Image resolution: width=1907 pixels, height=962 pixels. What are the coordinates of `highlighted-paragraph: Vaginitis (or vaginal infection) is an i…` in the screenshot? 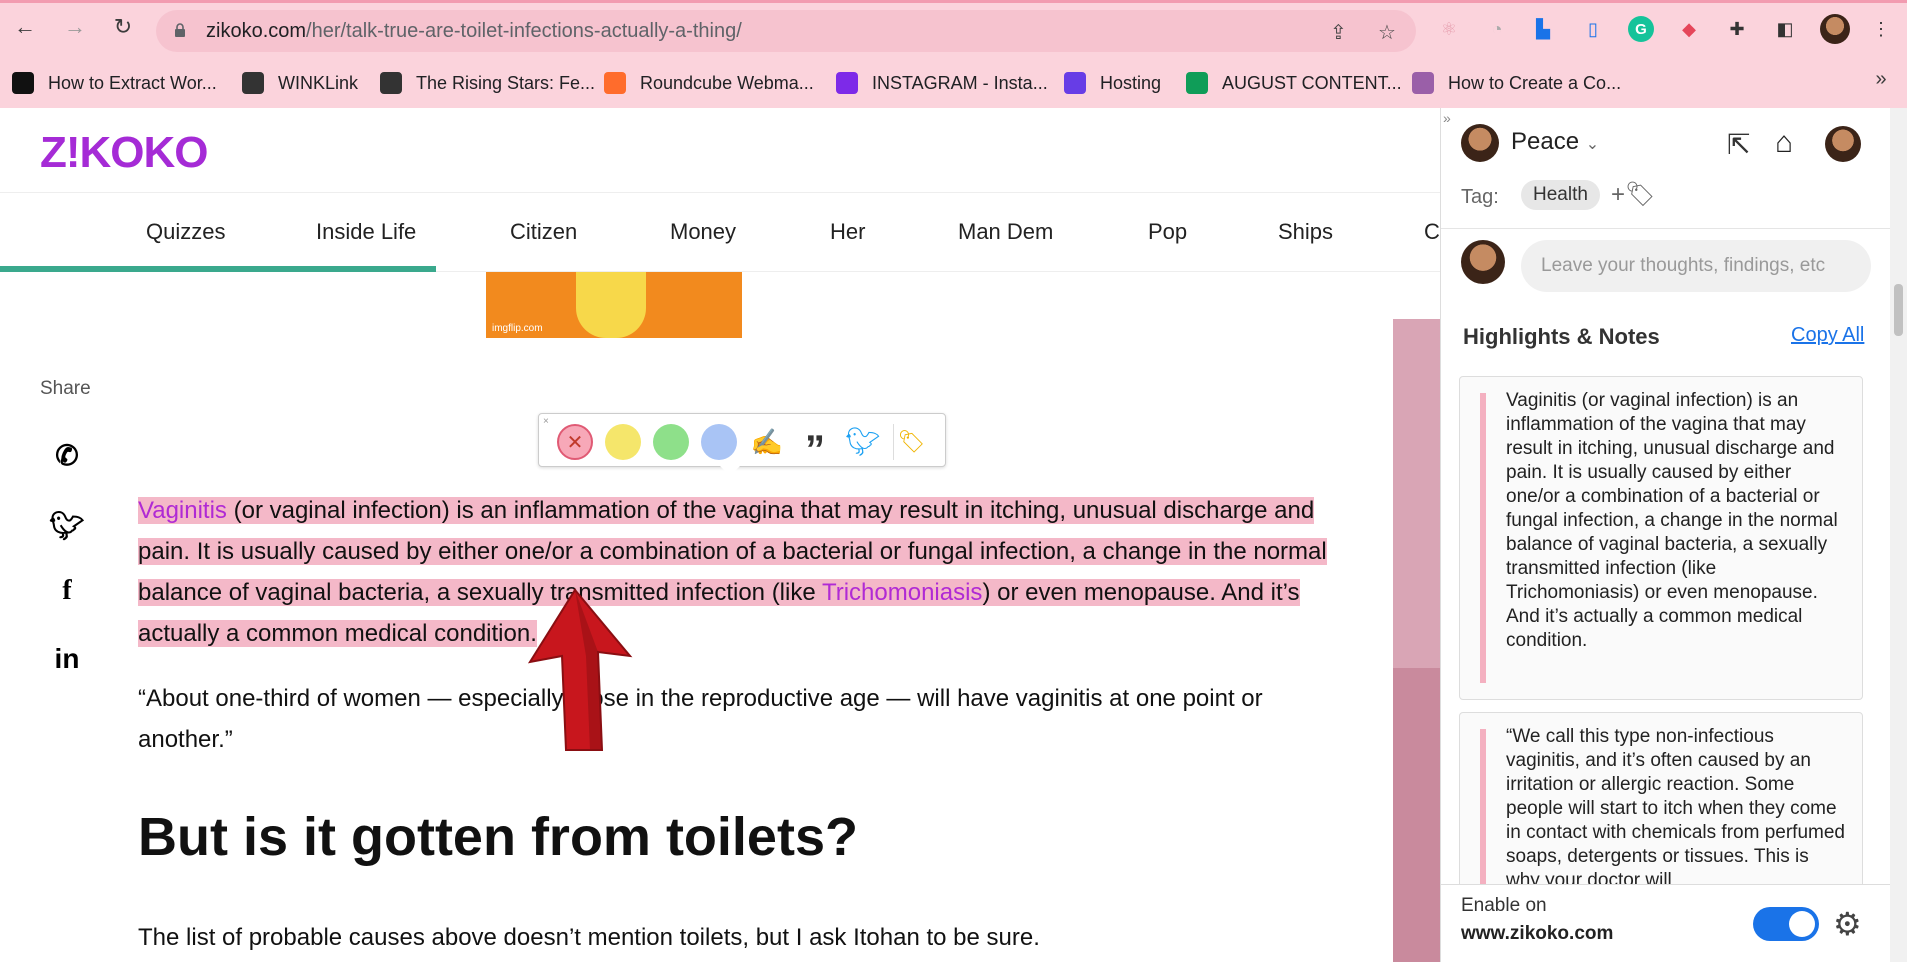 It's located at (743, 572).